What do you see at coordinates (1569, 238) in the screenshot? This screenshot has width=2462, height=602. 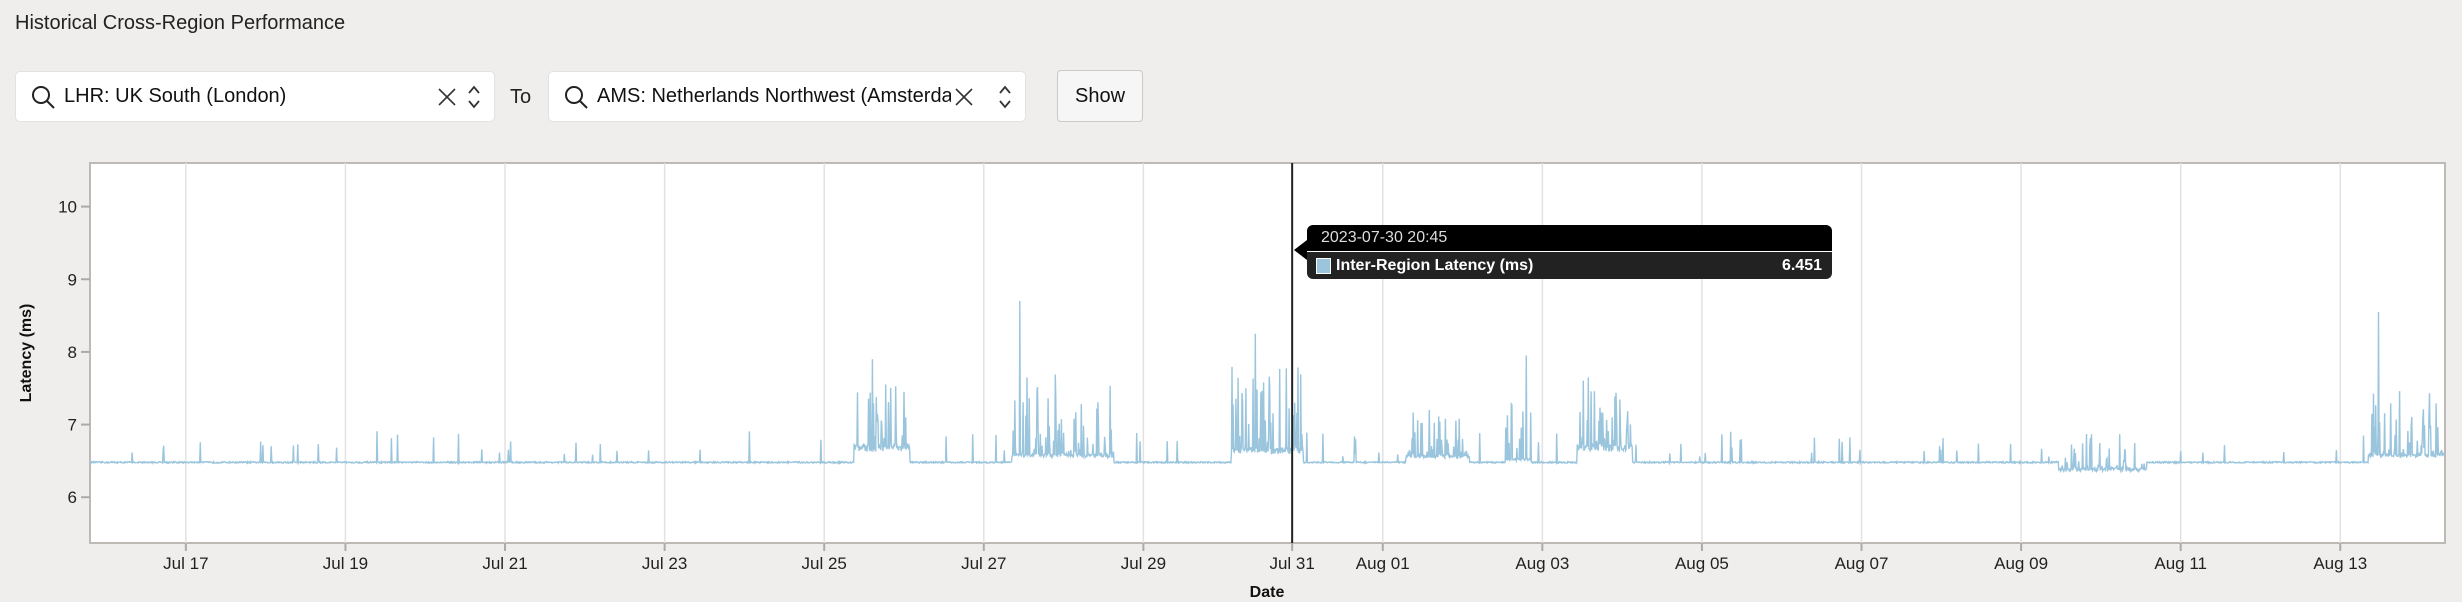 I see `tooltip-timestamp: 2023-07-30 20:45` at bounding box center [1569, 238].